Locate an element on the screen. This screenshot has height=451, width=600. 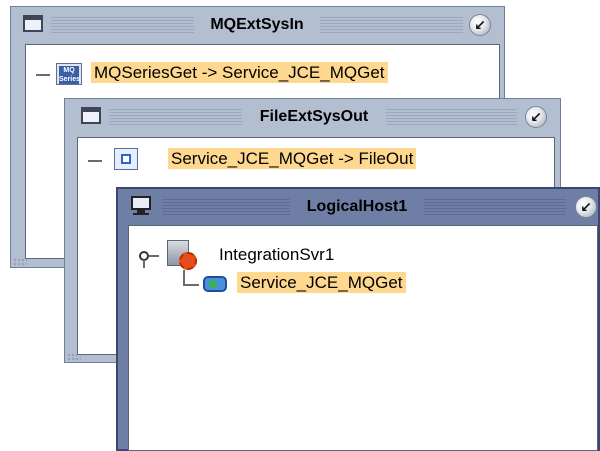
file-document-icon is located at coordinates (126, 159).